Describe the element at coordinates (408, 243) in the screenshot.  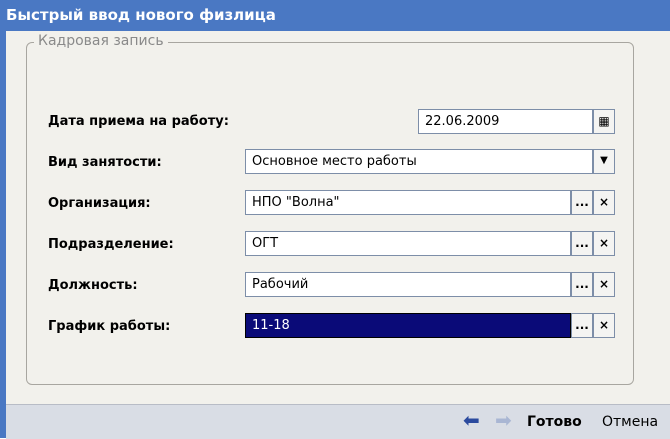
I see `department-field: ОГТ` at that location.